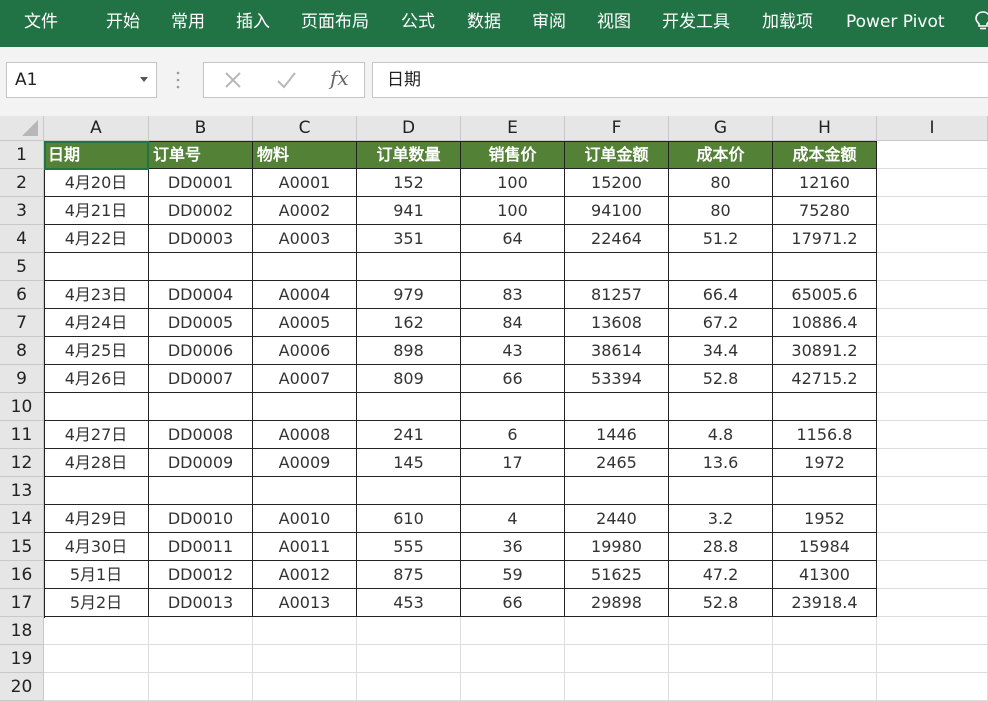  Describe the element at coordinates (617, 323) in the screenshot. I see `table-cell: 13608` at that location.